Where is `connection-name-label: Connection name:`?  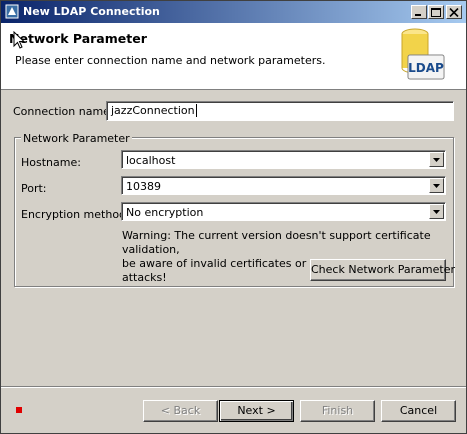 connection-name-label: Connection name: is located at coordinates (63, 111).